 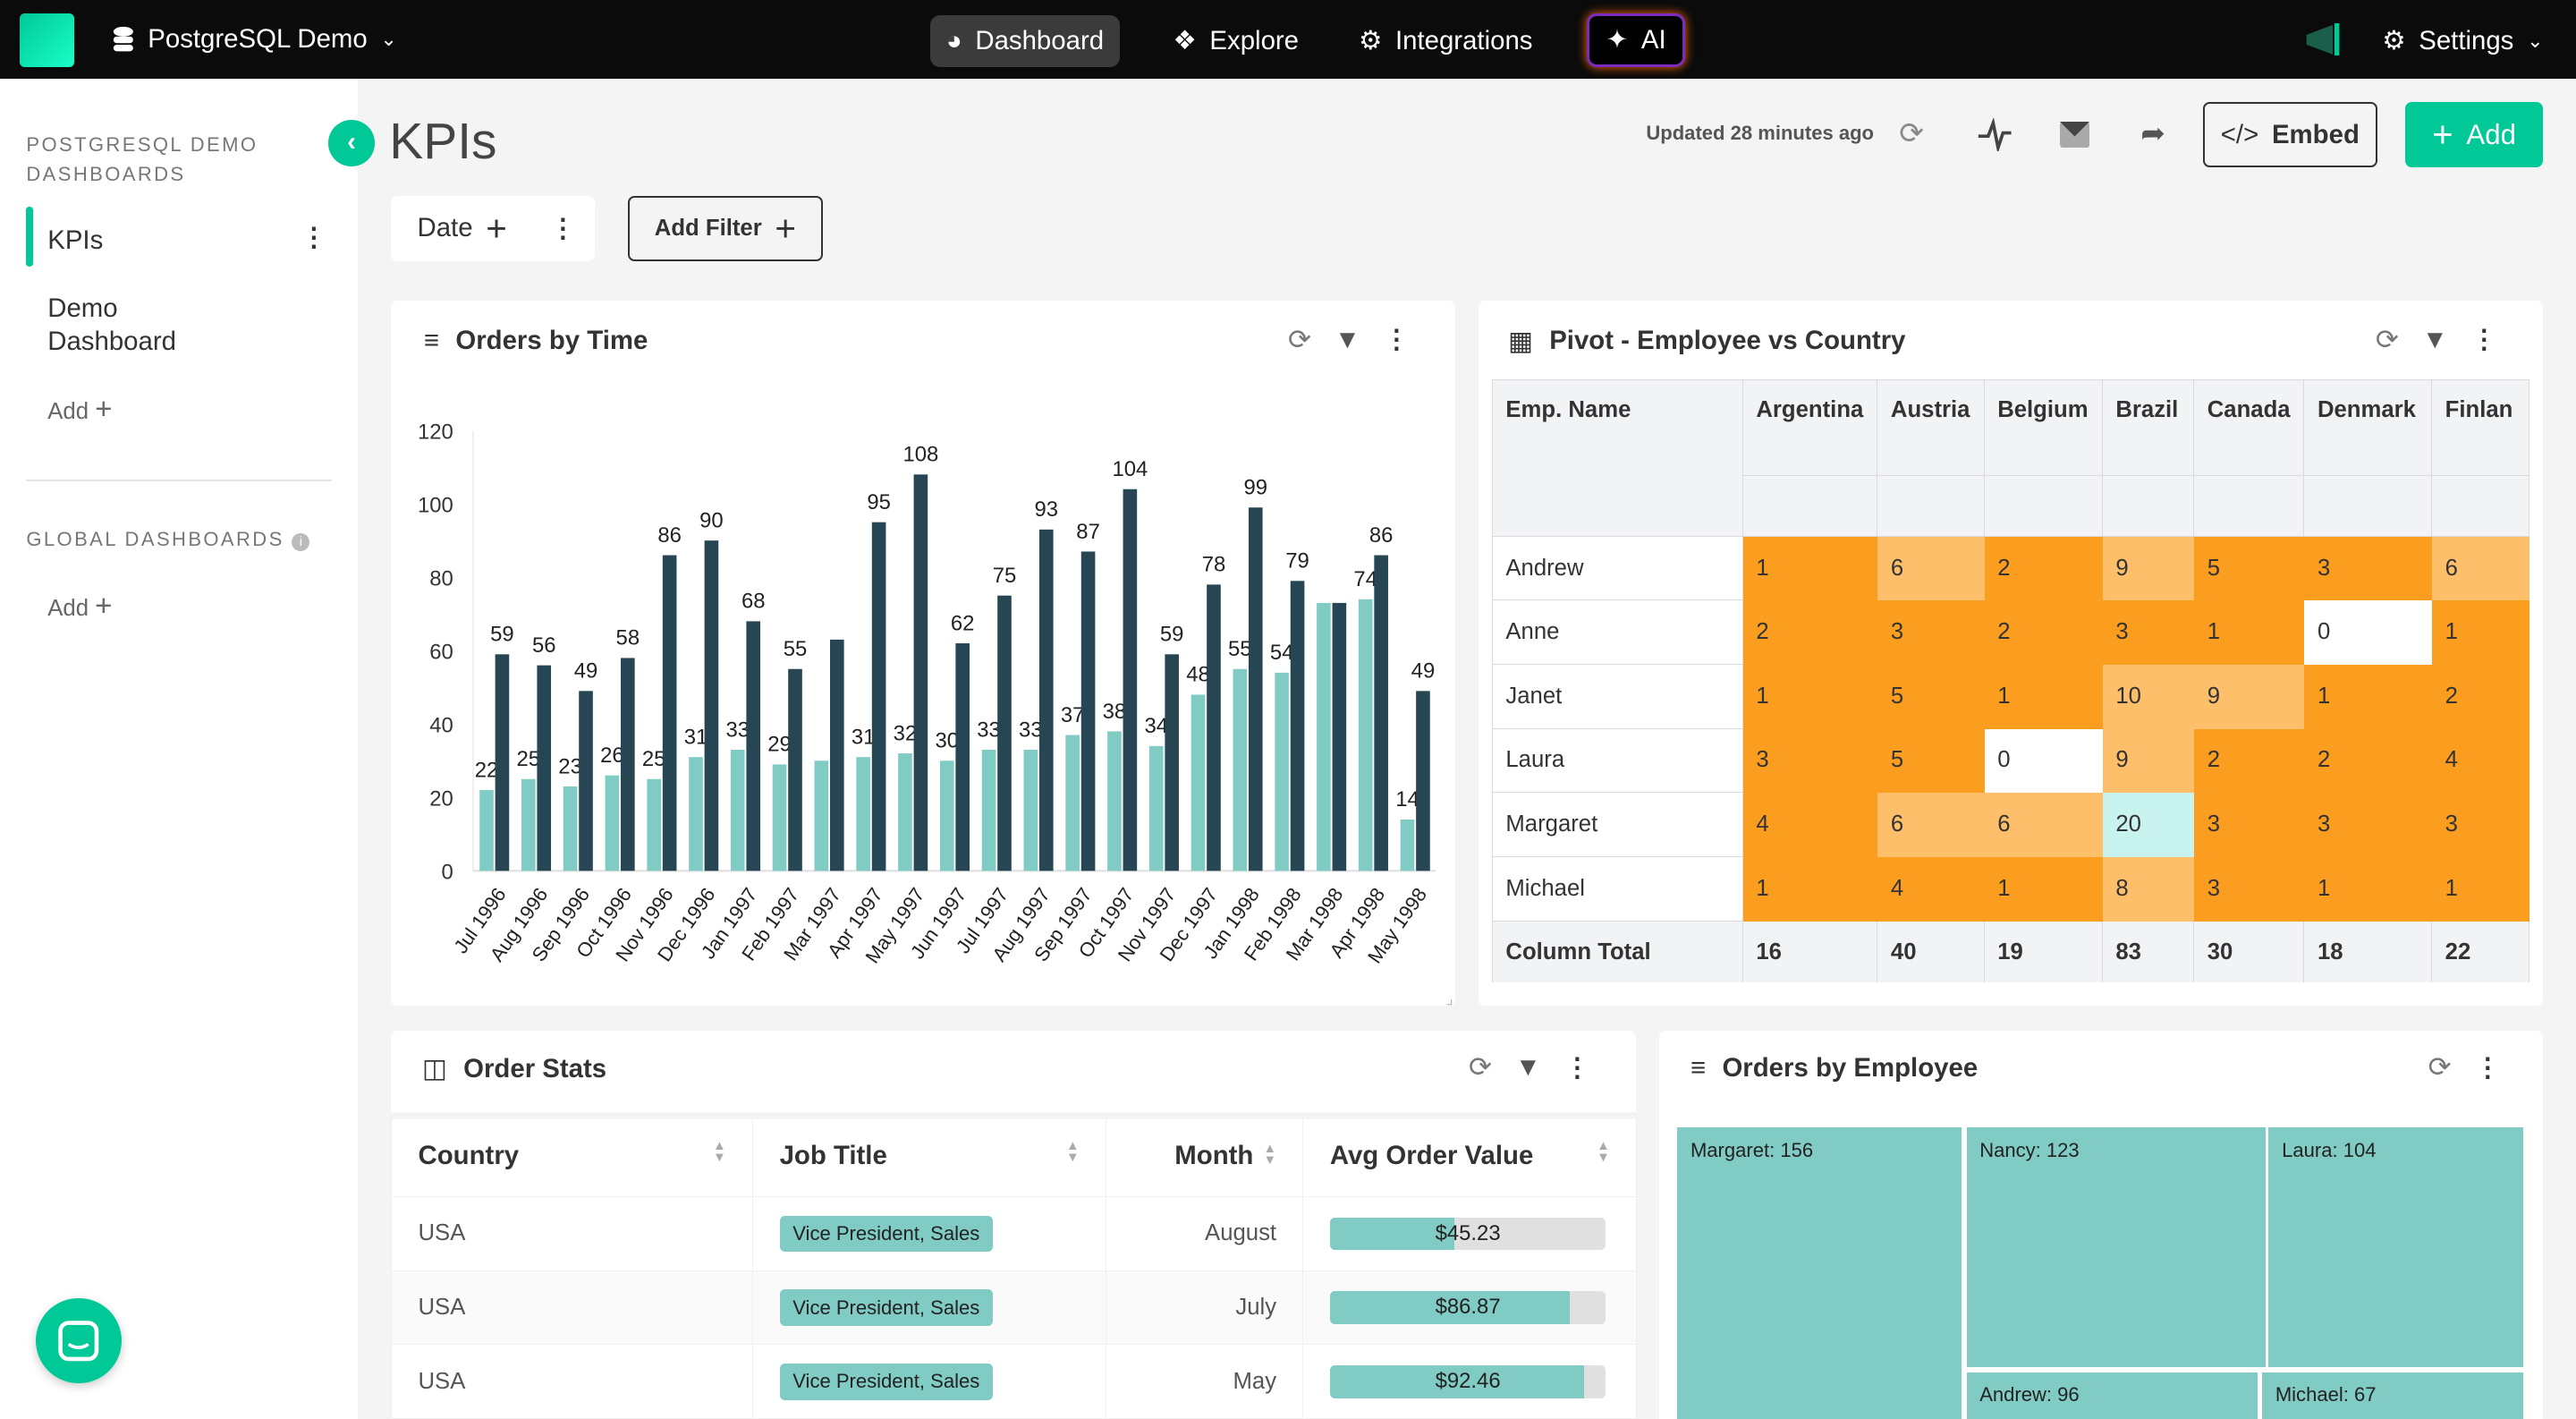 What do you see at coordinates (2396, 1247) in the screenshot?
I see `treemap-cell: Laura: 104` at bounding box center [2396, 1247].